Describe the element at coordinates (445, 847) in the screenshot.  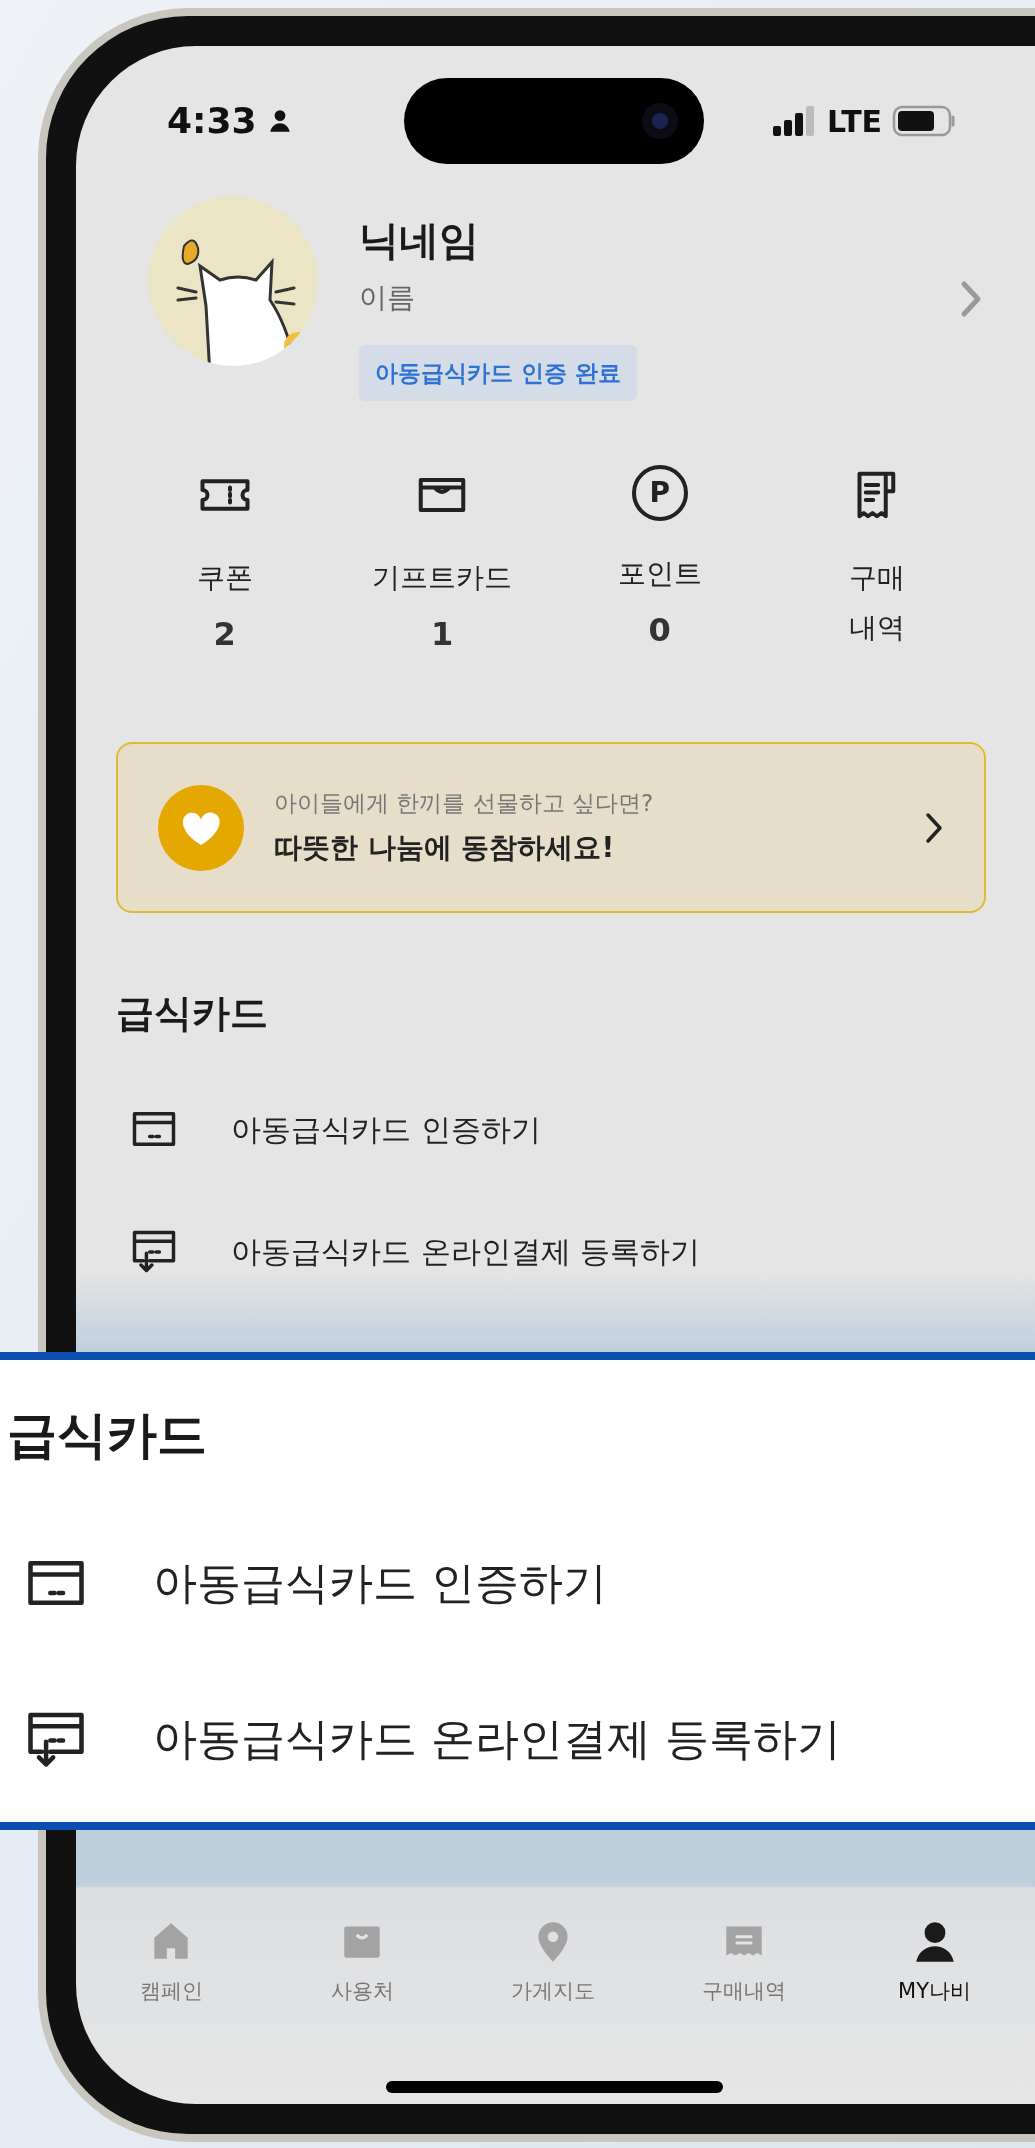
I see `banner-title: 따뜻한 나눔에 동참하세요!` at that location.